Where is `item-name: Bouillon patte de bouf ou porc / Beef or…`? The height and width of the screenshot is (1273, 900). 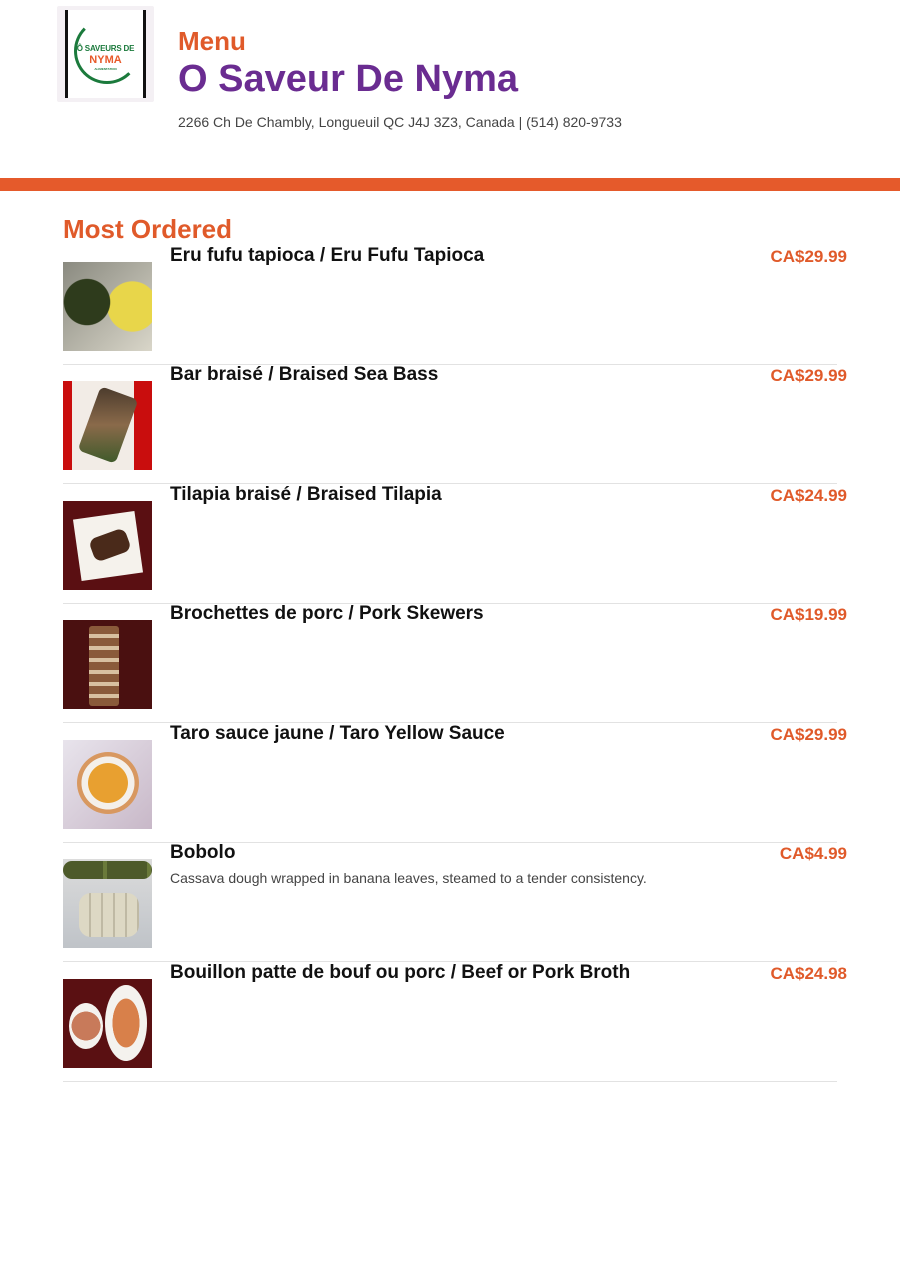 item-name: Bouillon patte de bouf ou porc / Beef or… is located at coordinates (400, 972).